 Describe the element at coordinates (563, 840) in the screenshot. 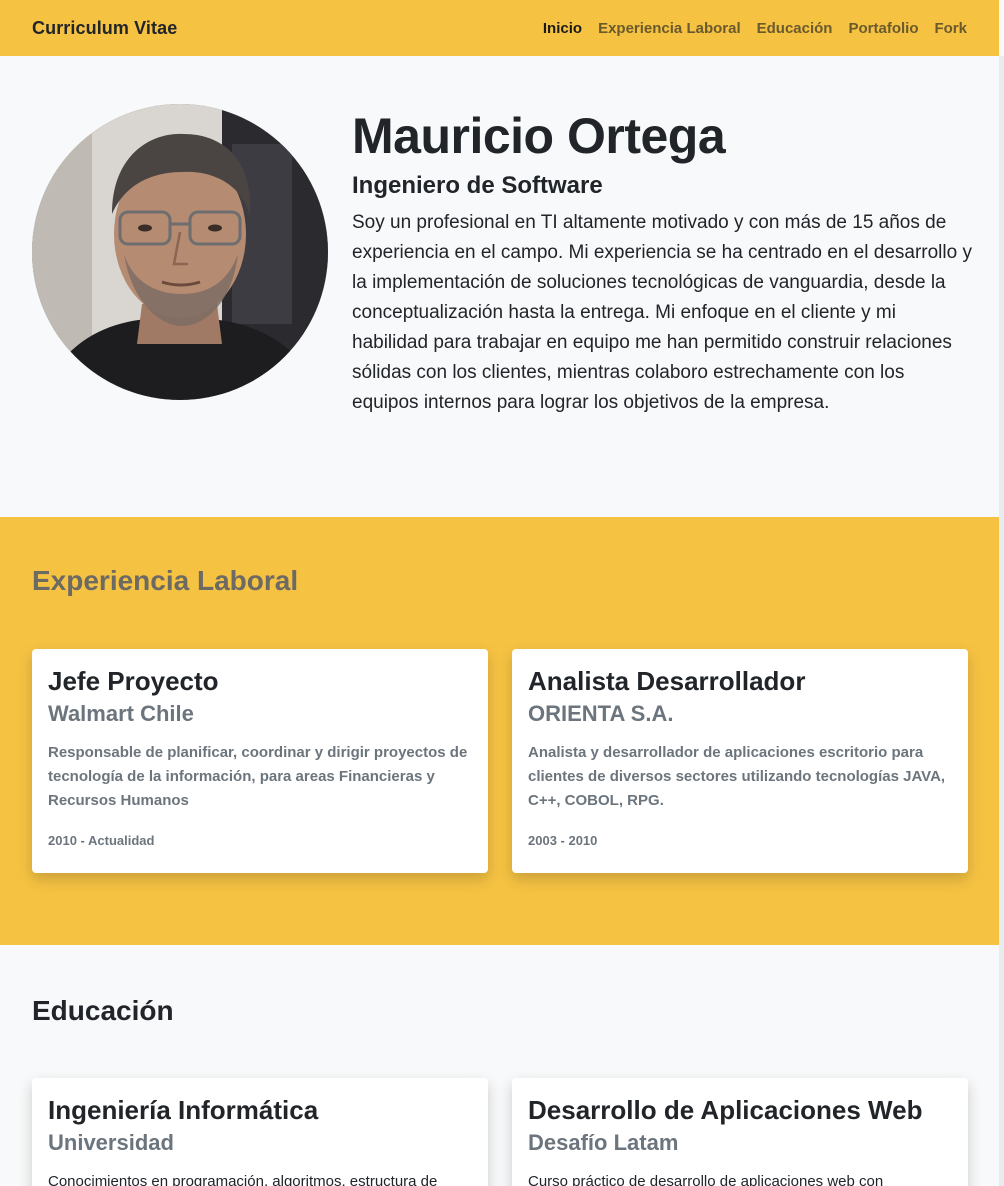

I see `job-dates: 2003 - 2010` at that location.